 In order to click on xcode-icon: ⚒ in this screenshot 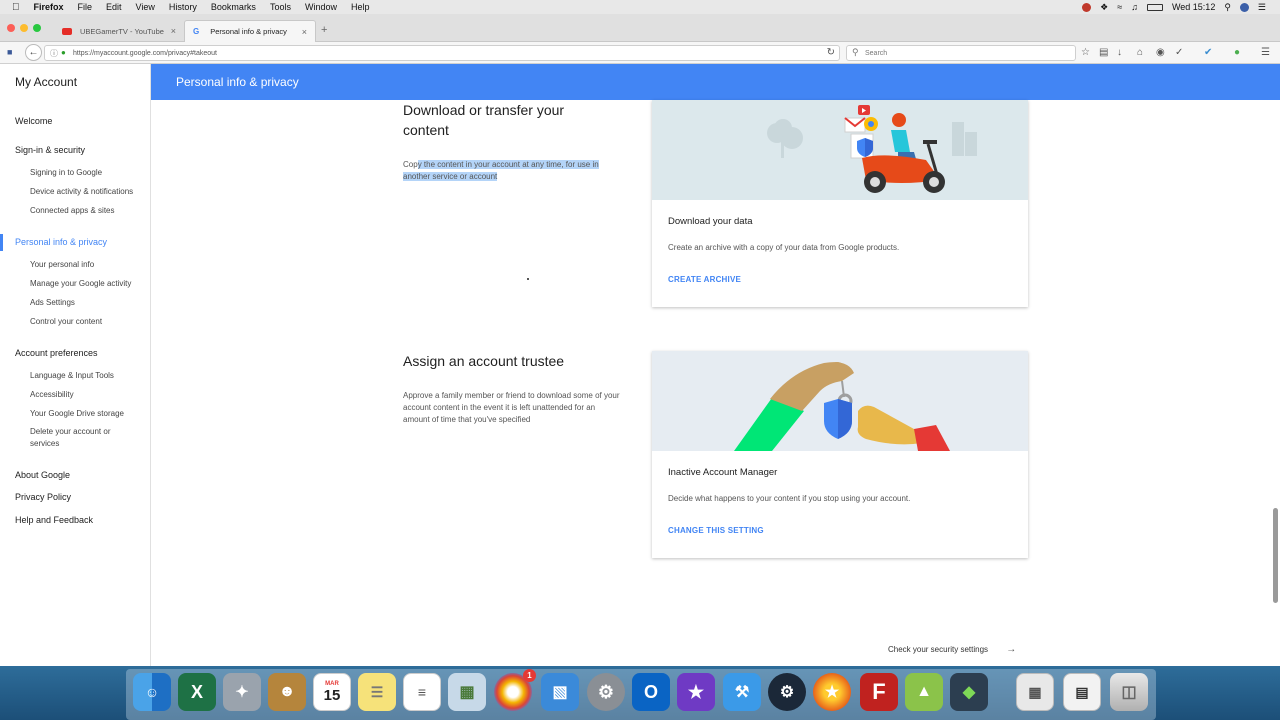, I will do `click(742, 692)`.